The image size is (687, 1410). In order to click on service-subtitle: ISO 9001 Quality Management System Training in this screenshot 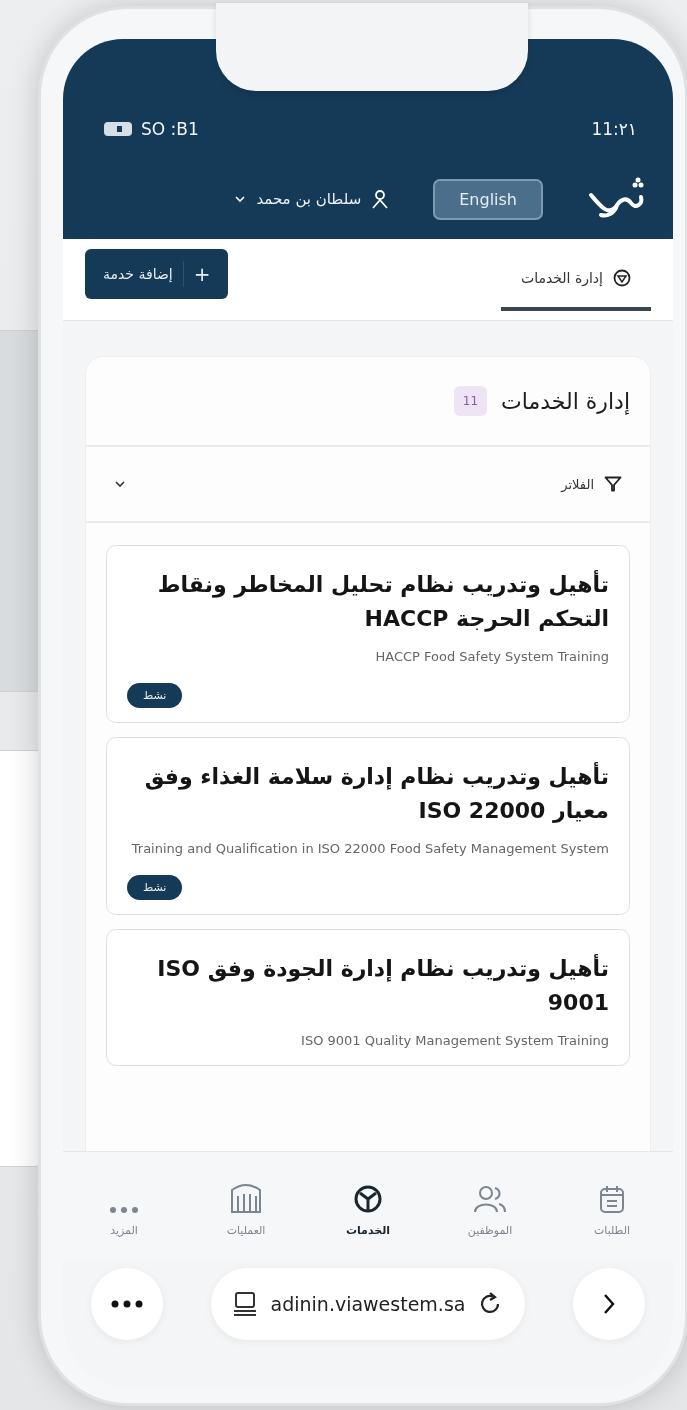, I will do `click(454, 1041)`.